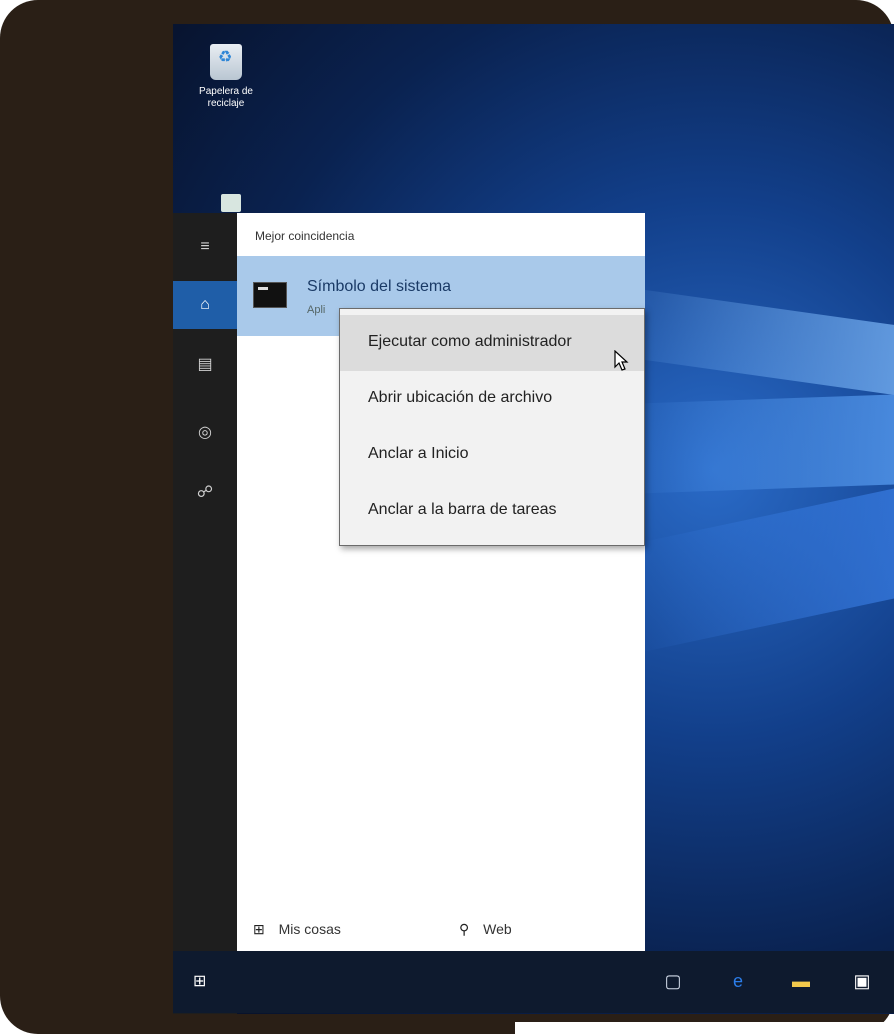  I want to click on menu-run-as-admin-label: Ejecutar como administrador, so click(470, 341).